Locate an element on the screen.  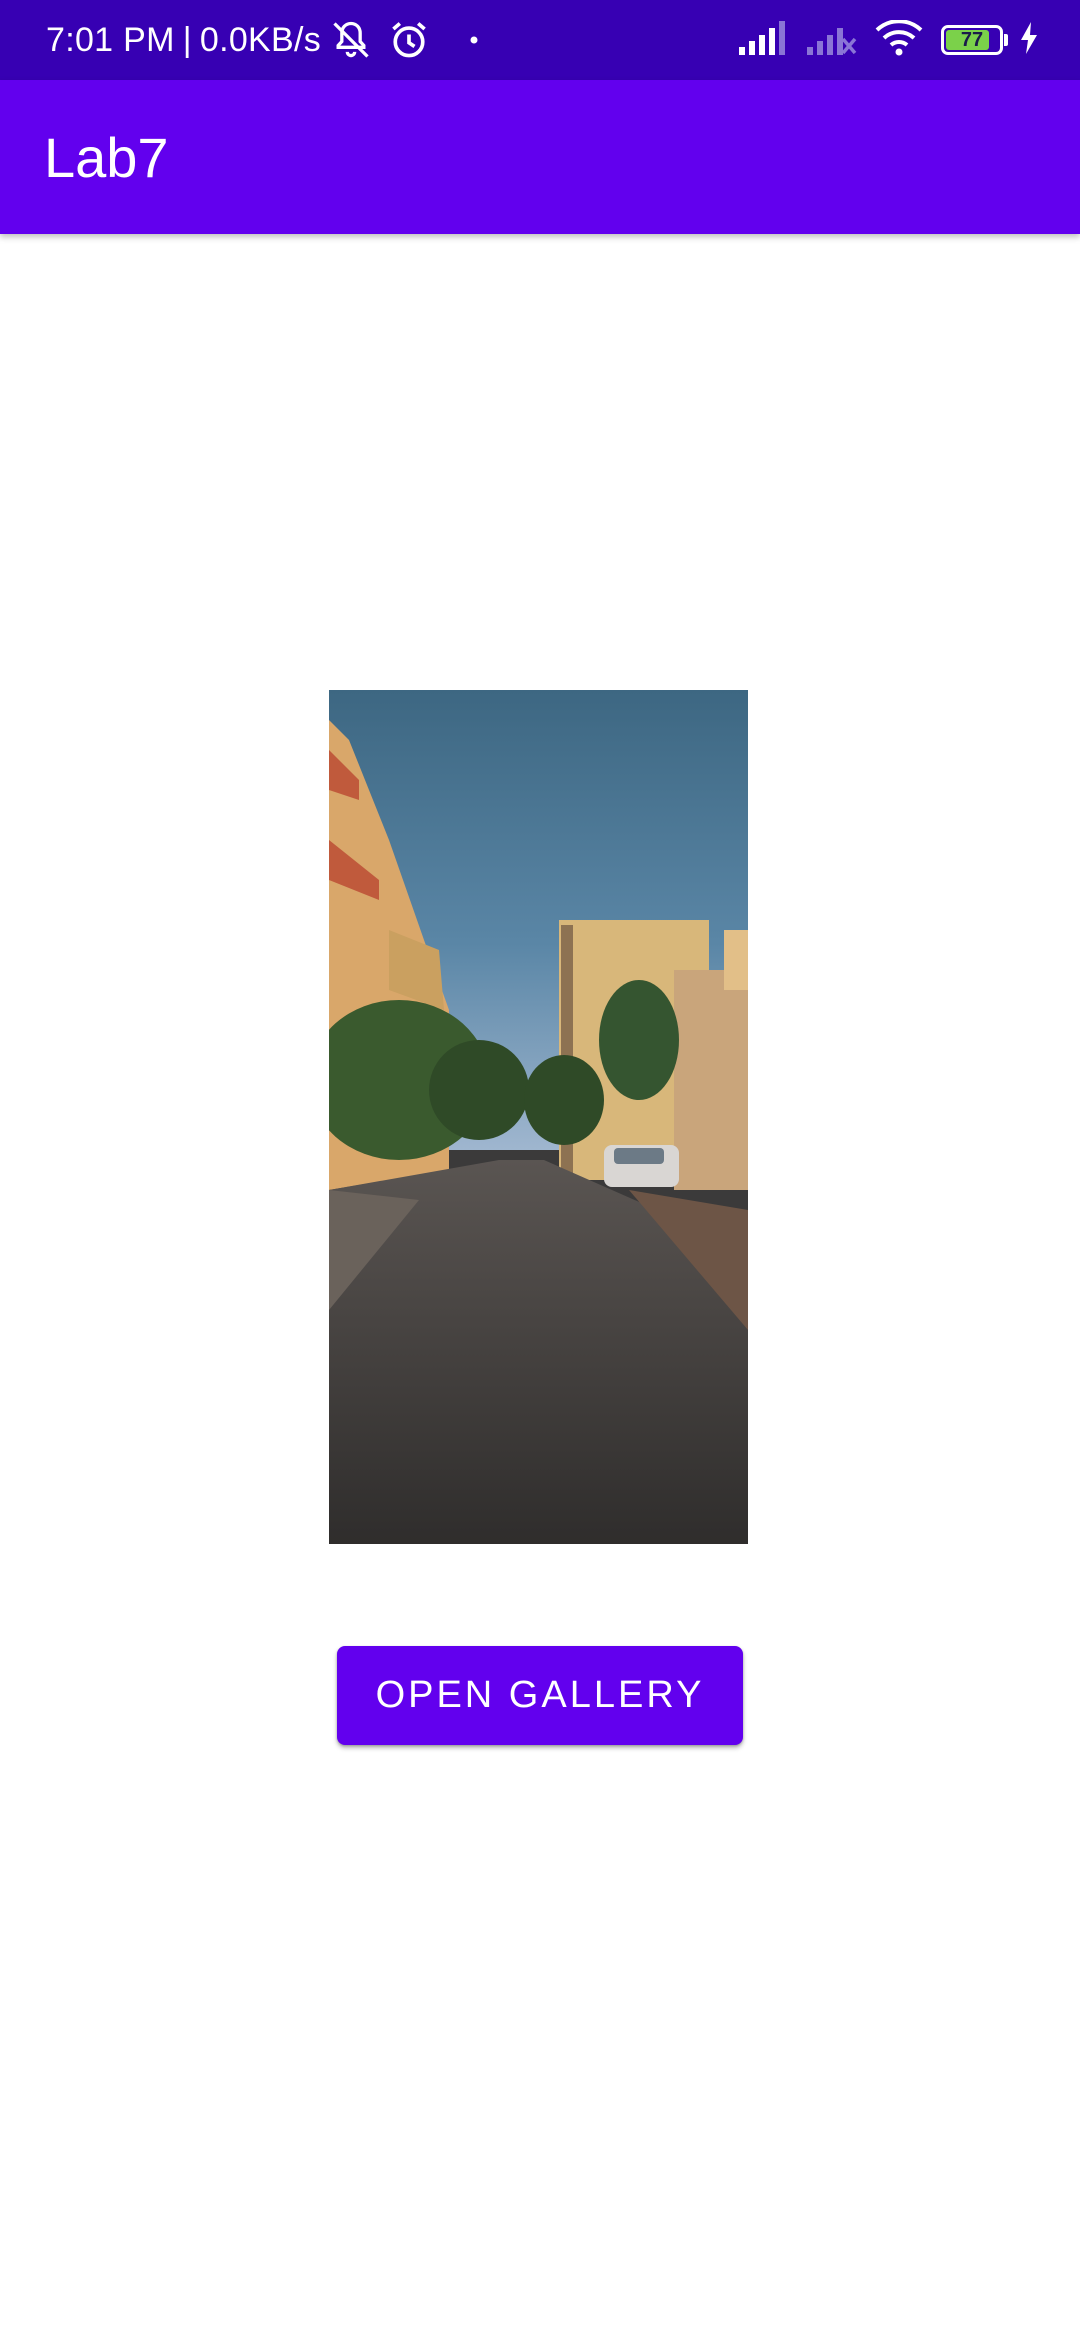
selected-image is located at coordinates (538, 1117).